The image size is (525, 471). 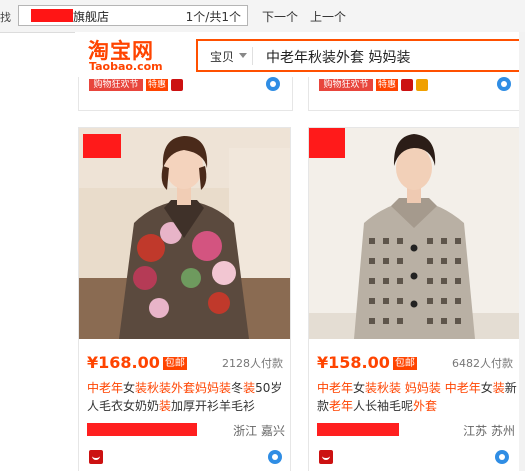 I want to click on find-query: 旗舰店, so click(x=91, y=17).